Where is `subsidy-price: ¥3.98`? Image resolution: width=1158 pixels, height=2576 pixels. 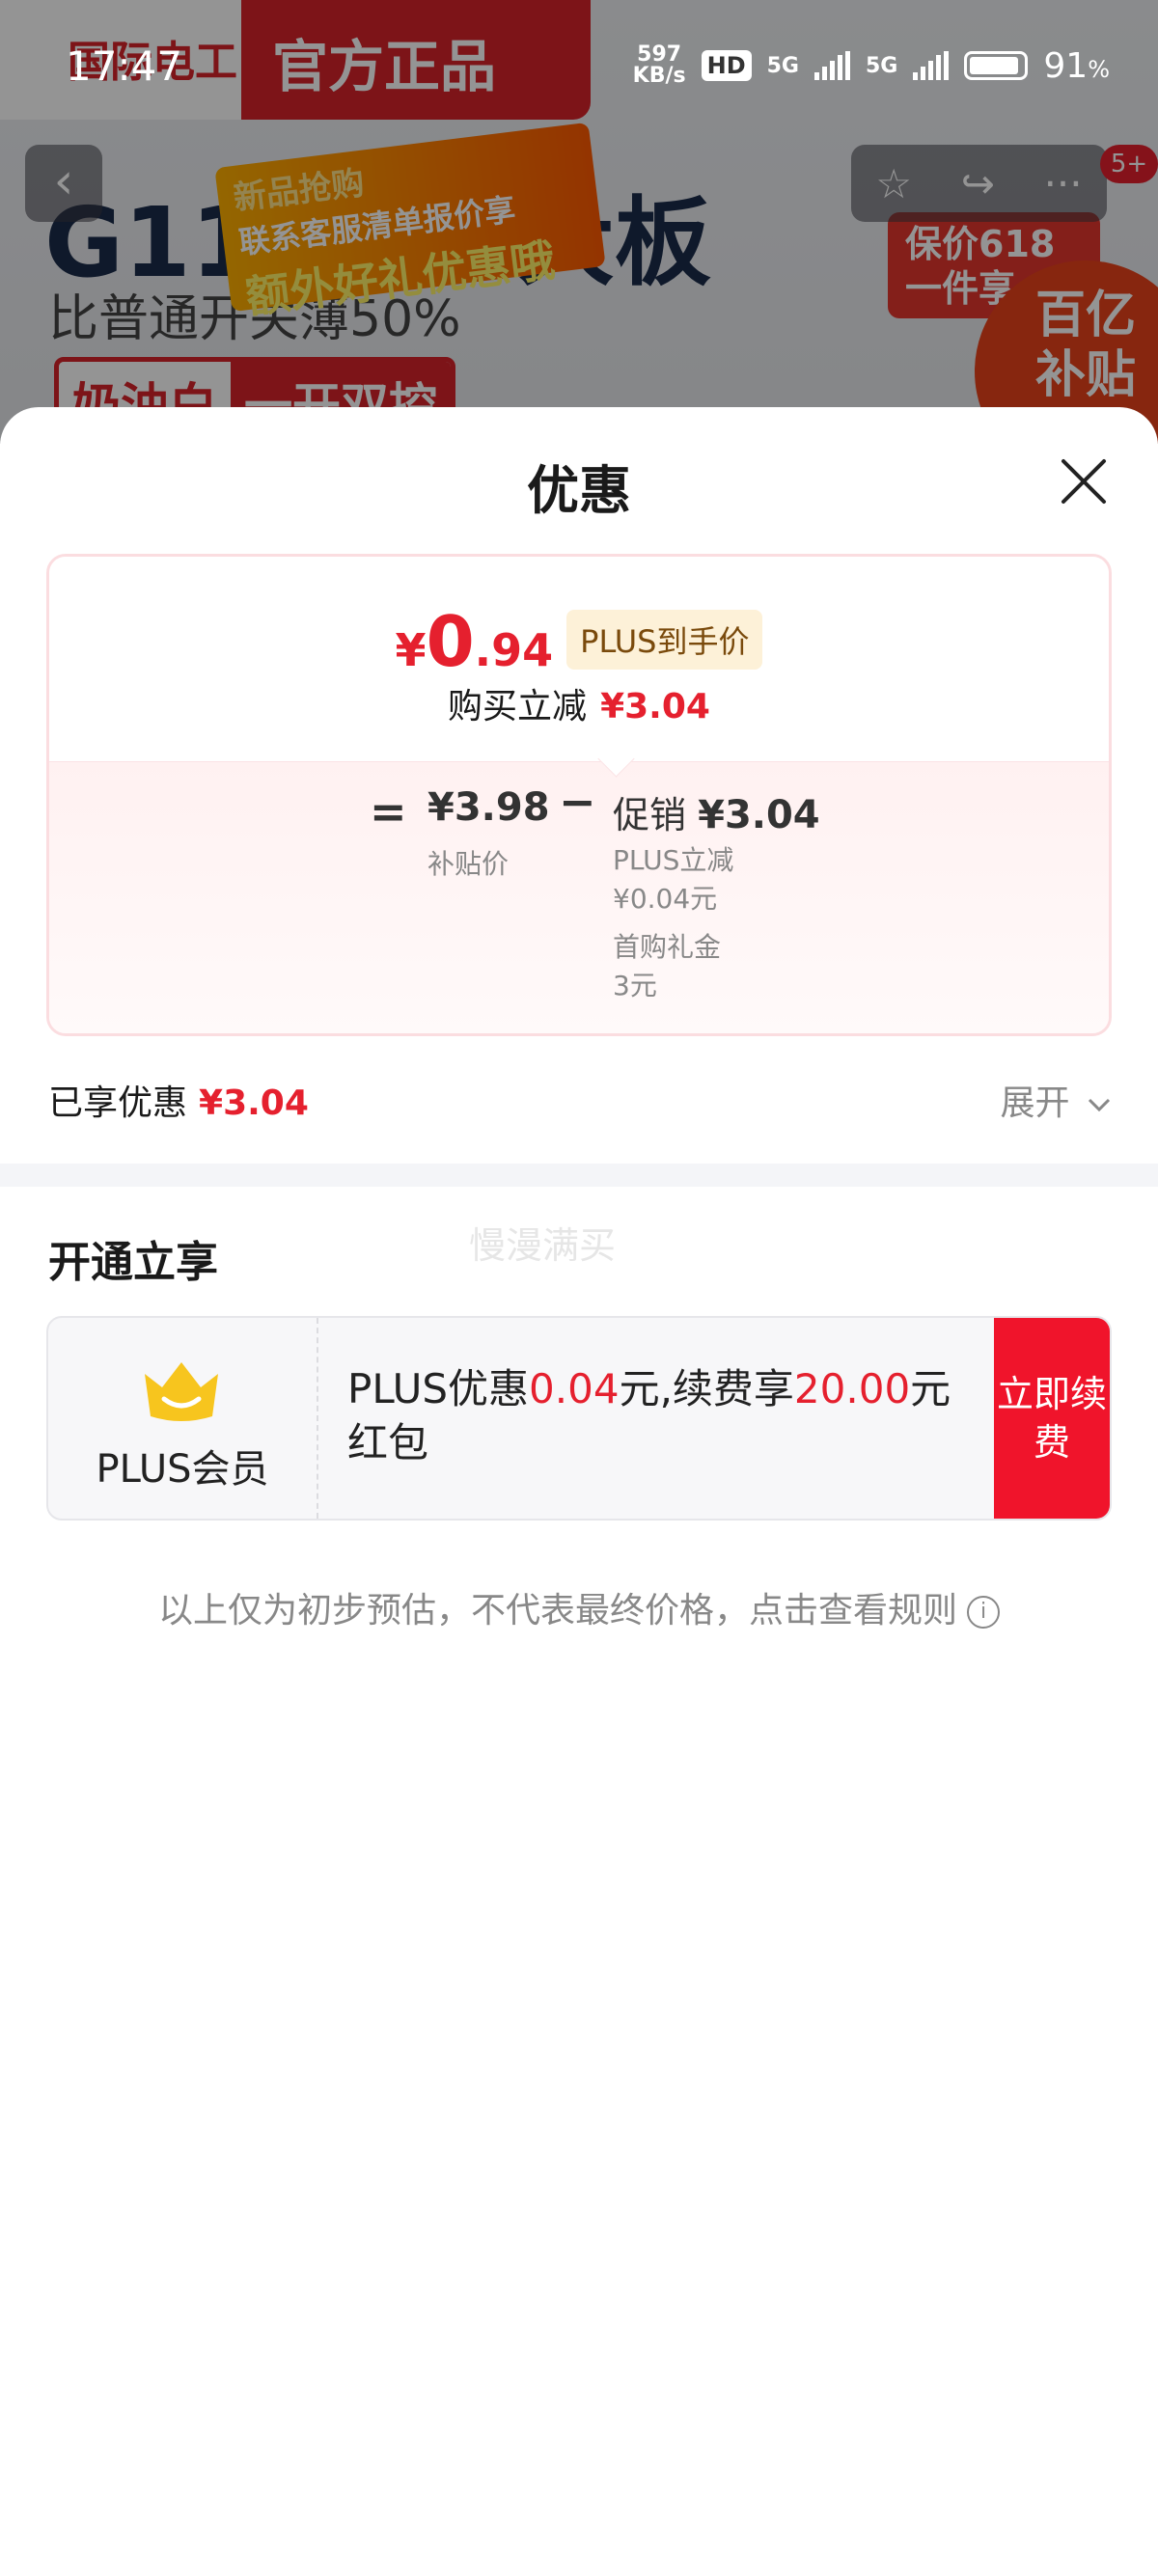
subsidy-price: ¥3.98 is located at coordinates (488, 808).